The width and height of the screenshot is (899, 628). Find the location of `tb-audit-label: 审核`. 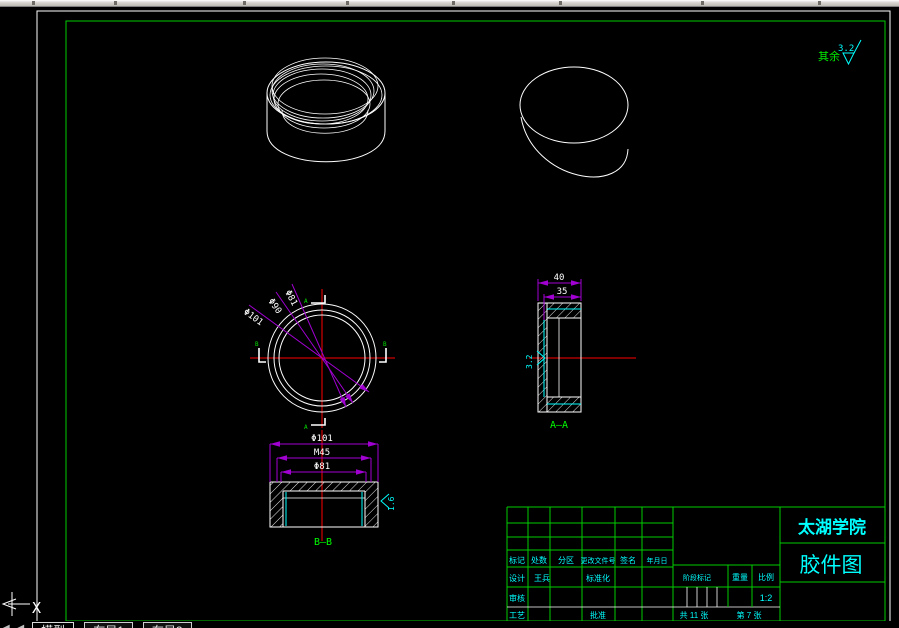

tb-audit-label: 审核 is located at coordinates (517, 598).